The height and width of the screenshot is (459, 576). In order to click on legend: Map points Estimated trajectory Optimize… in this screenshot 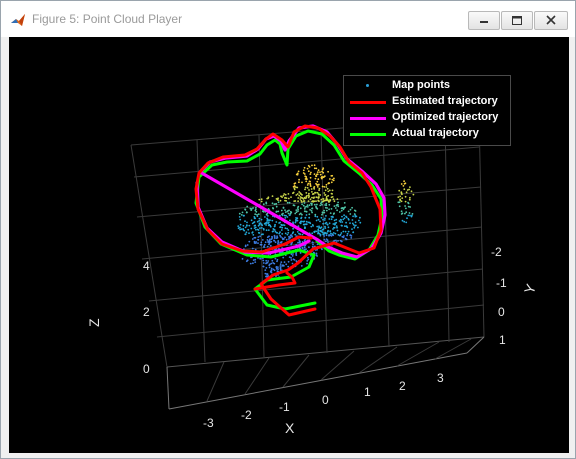, I will do `click(427, 110)`.